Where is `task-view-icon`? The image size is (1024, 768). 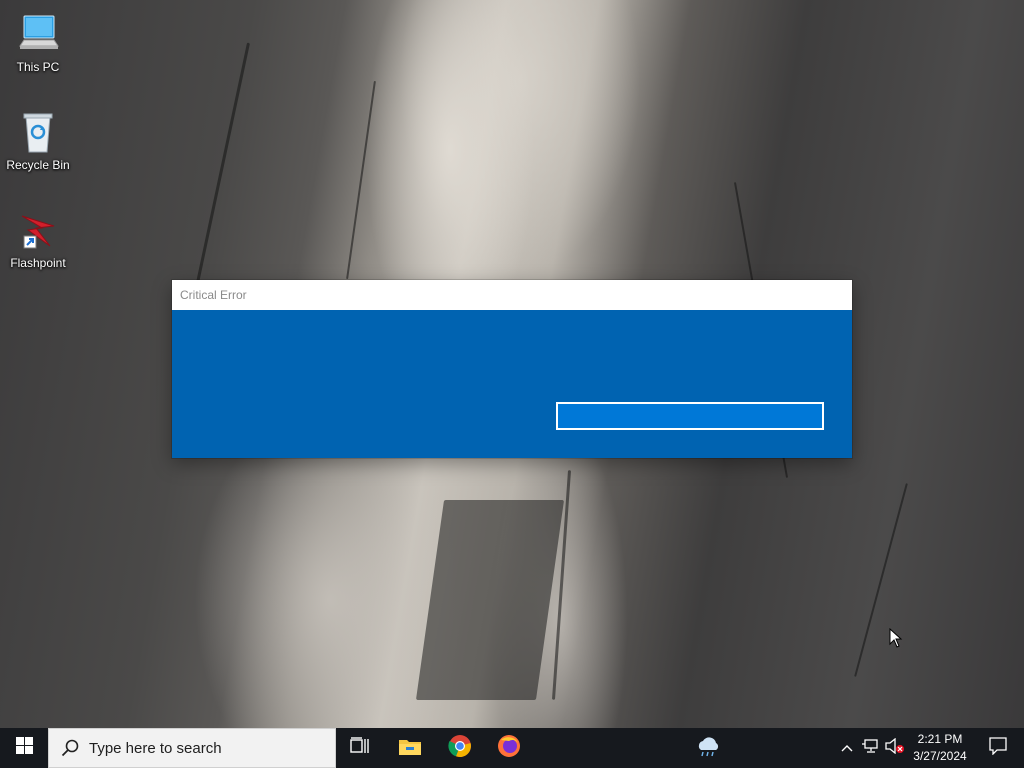 task-view-icon is located at coordinates (360, 748).